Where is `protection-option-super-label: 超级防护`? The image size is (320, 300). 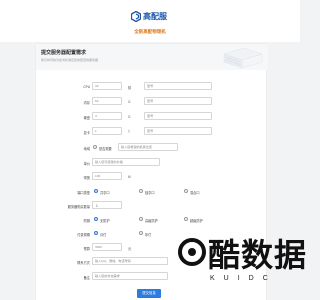 protection-option-super-label: 超级防护 is located at coordinates (196, 220).